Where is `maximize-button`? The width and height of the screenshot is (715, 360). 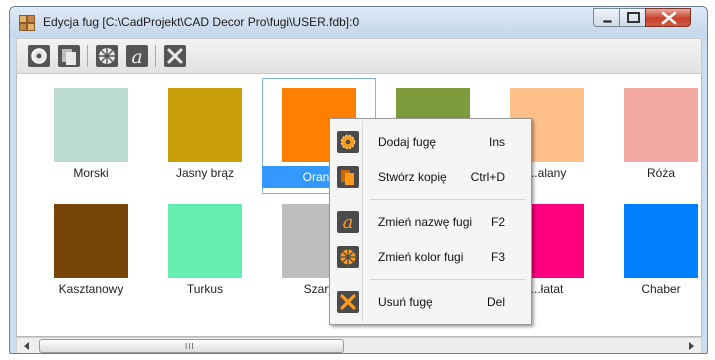
maximize-button is located at coordinates (632, 17).